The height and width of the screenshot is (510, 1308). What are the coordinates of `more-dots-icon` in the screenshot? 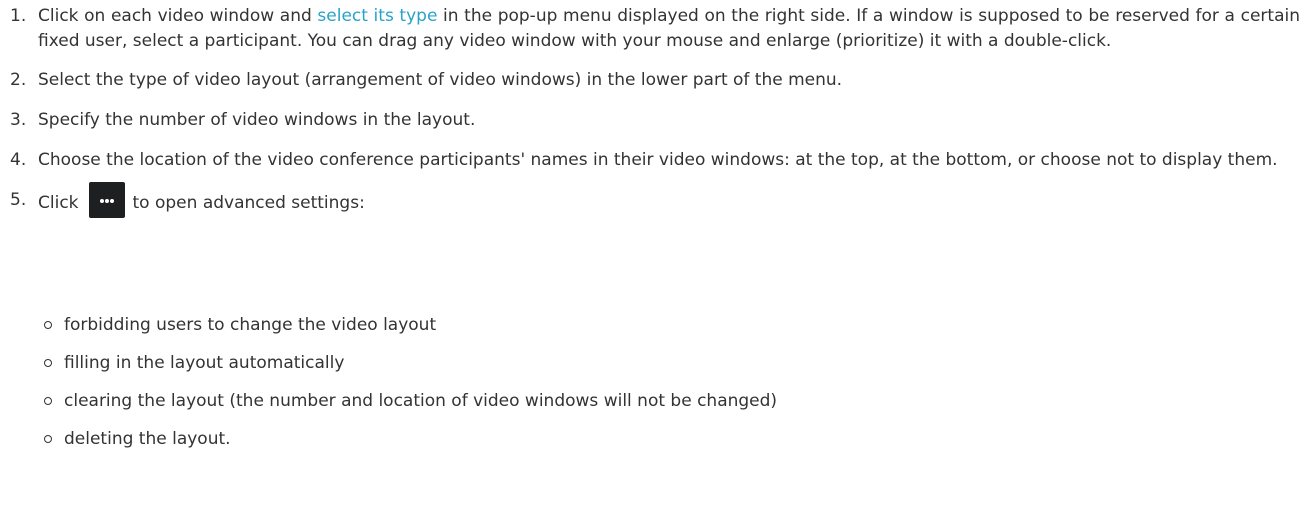 It's located at (106, 201).